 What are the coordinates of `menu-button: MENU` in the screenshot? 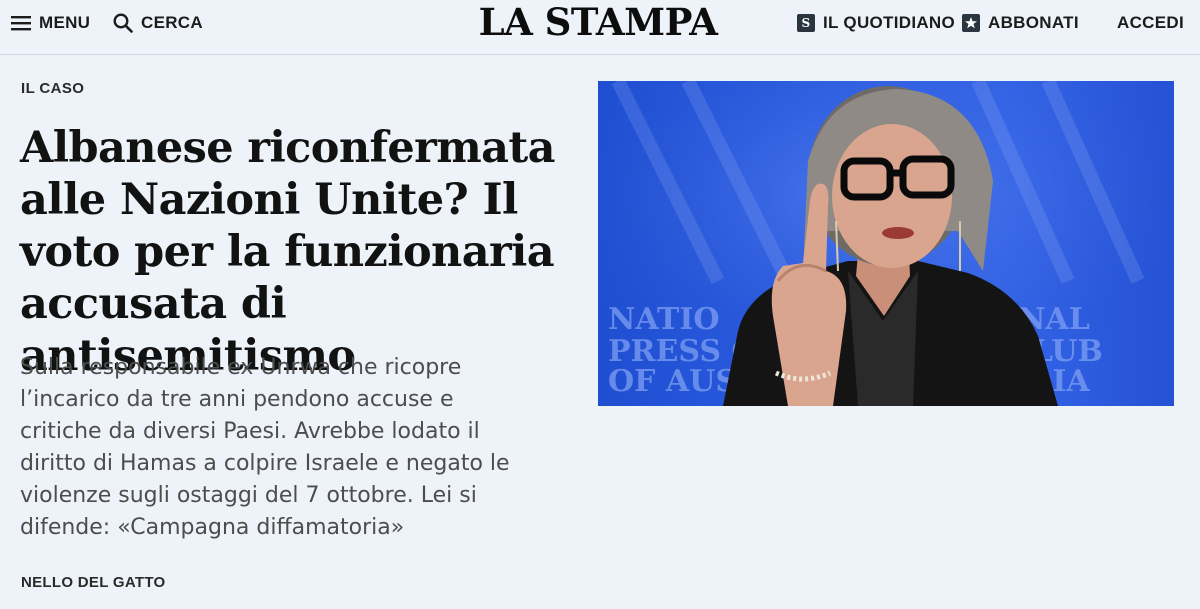 It's located at (50, 23).